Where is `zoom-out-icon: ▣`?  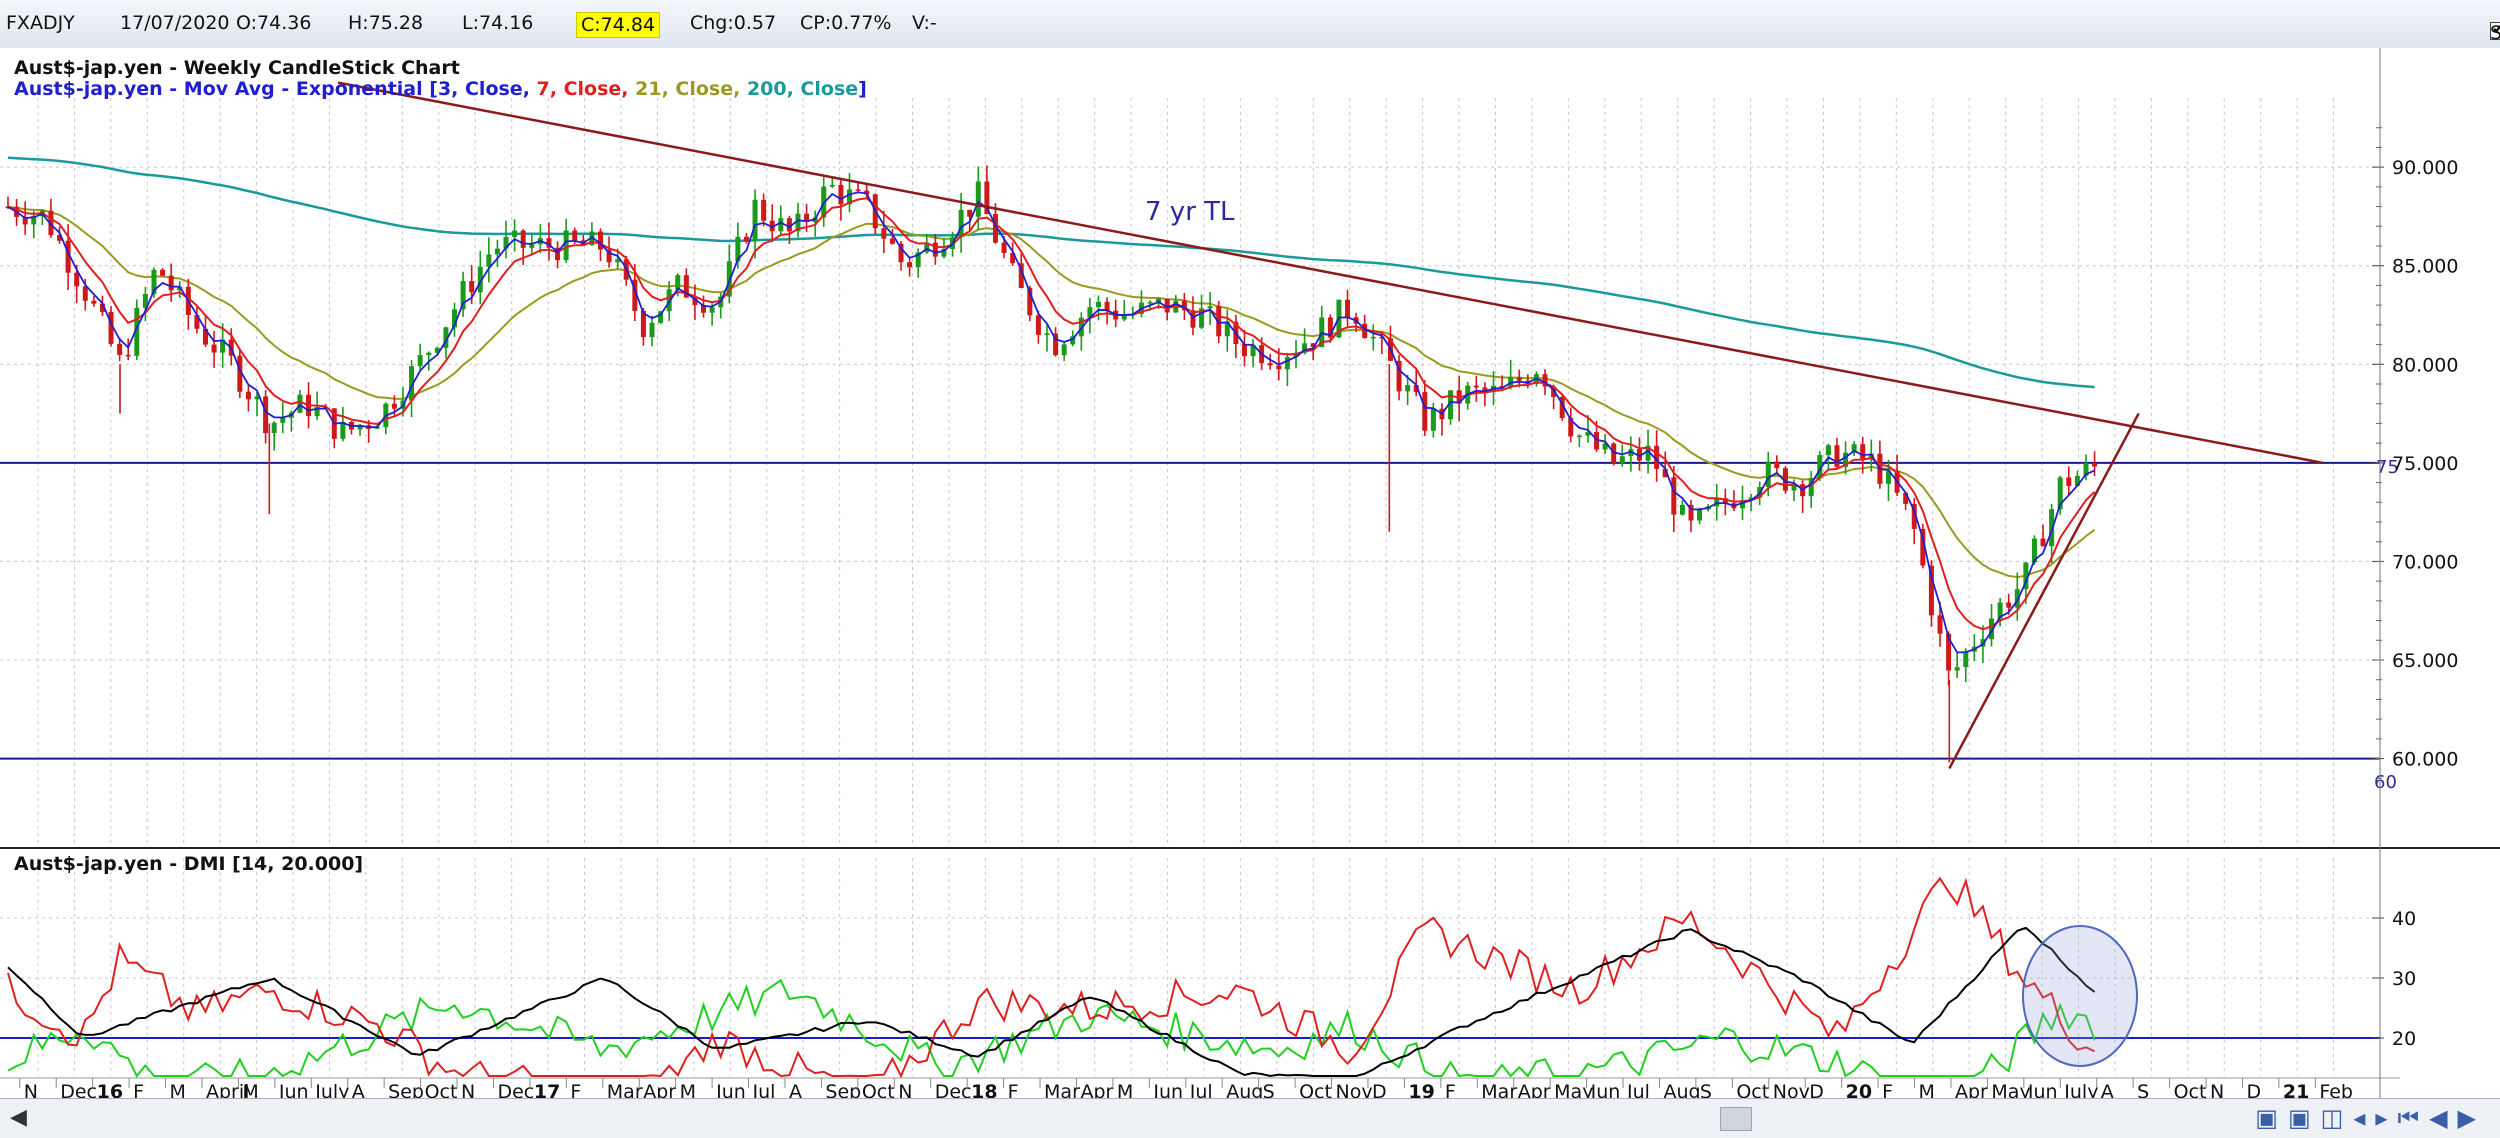 zoom-out-icon: ▣ is located at coordinates (2304, 1118).